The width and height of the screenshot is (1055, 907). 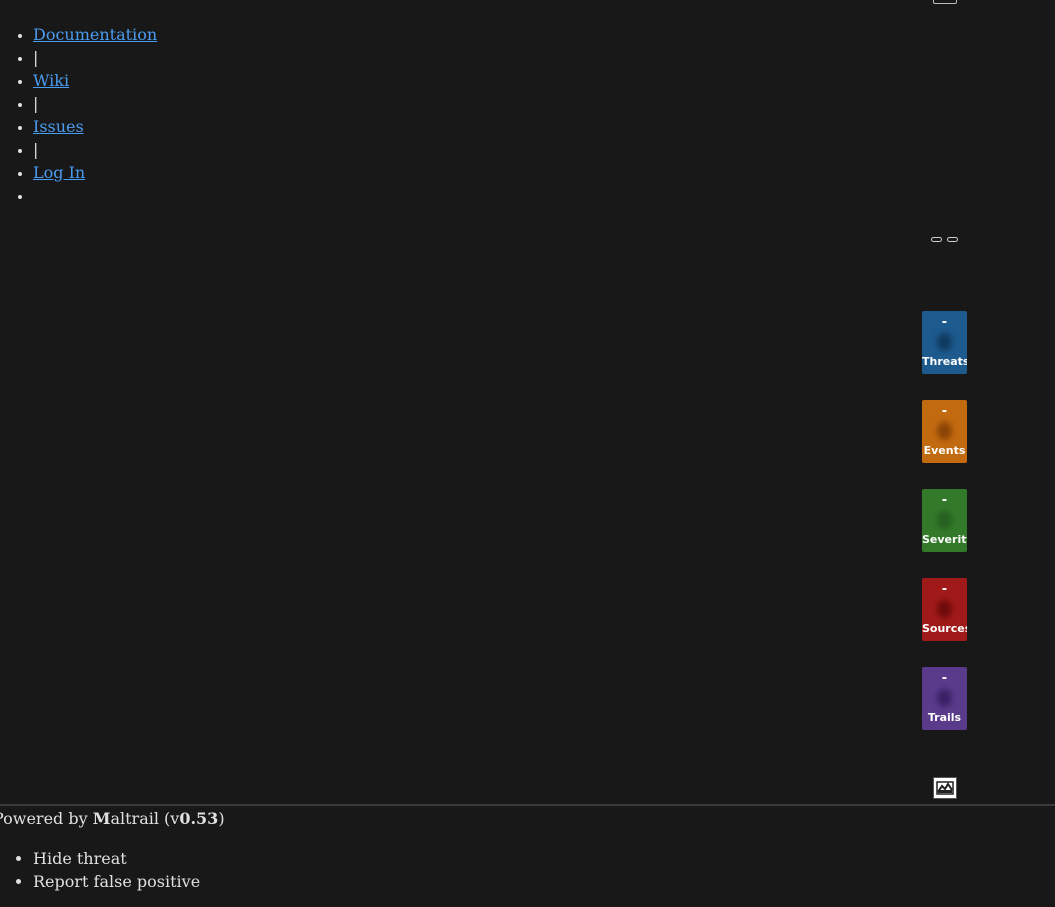 I want to click on sources-label: Sources, so click(x=944, y=628).